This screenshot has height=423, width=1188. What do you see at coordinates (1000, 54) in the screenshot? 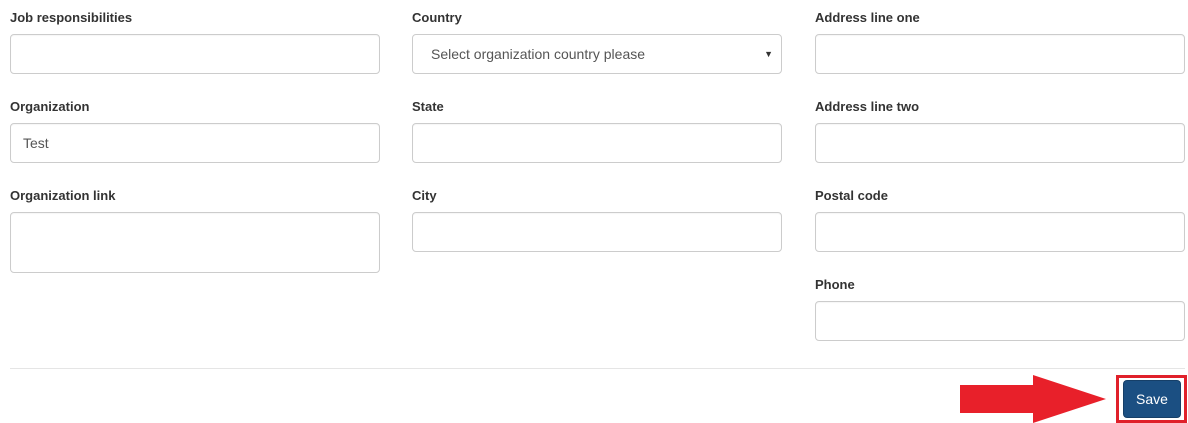
I see `address-line-one-input` at bounding box center [1000, 54].